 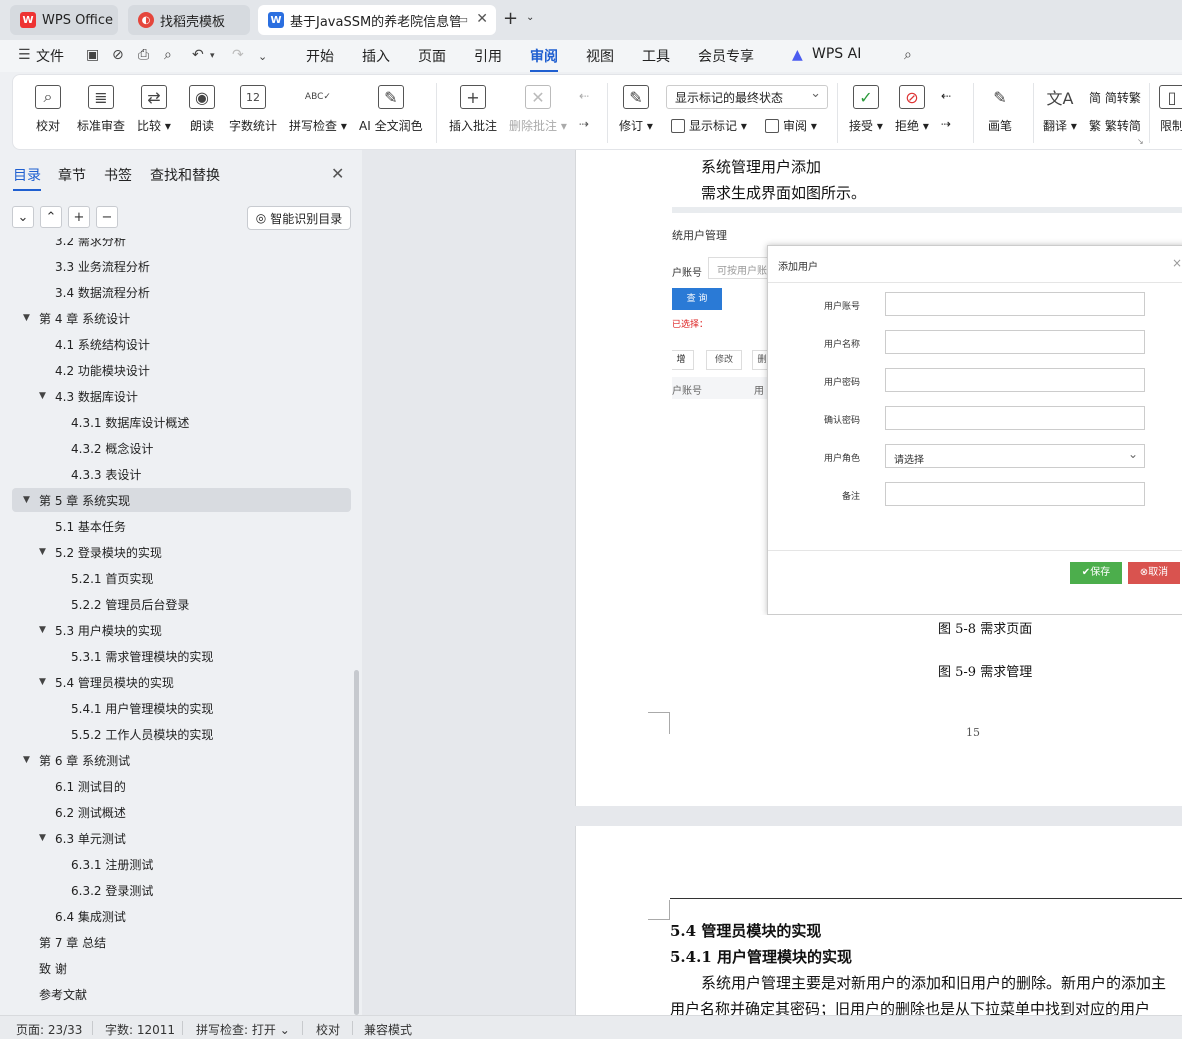 What do you see at coordinates (107, 217) in the screenshot?
I see `remove-heading-button: −` at bounding box center [107, 217].